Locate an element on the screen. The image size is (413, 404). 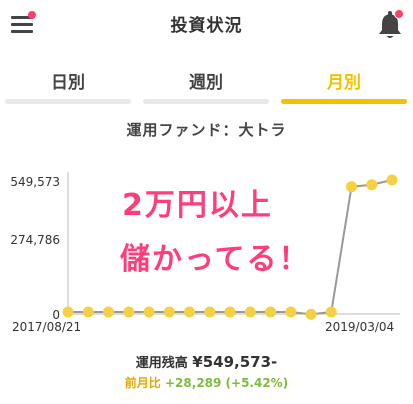
balance-row: 運用残高 ¥549,573- is located at coordinates (206, 361).